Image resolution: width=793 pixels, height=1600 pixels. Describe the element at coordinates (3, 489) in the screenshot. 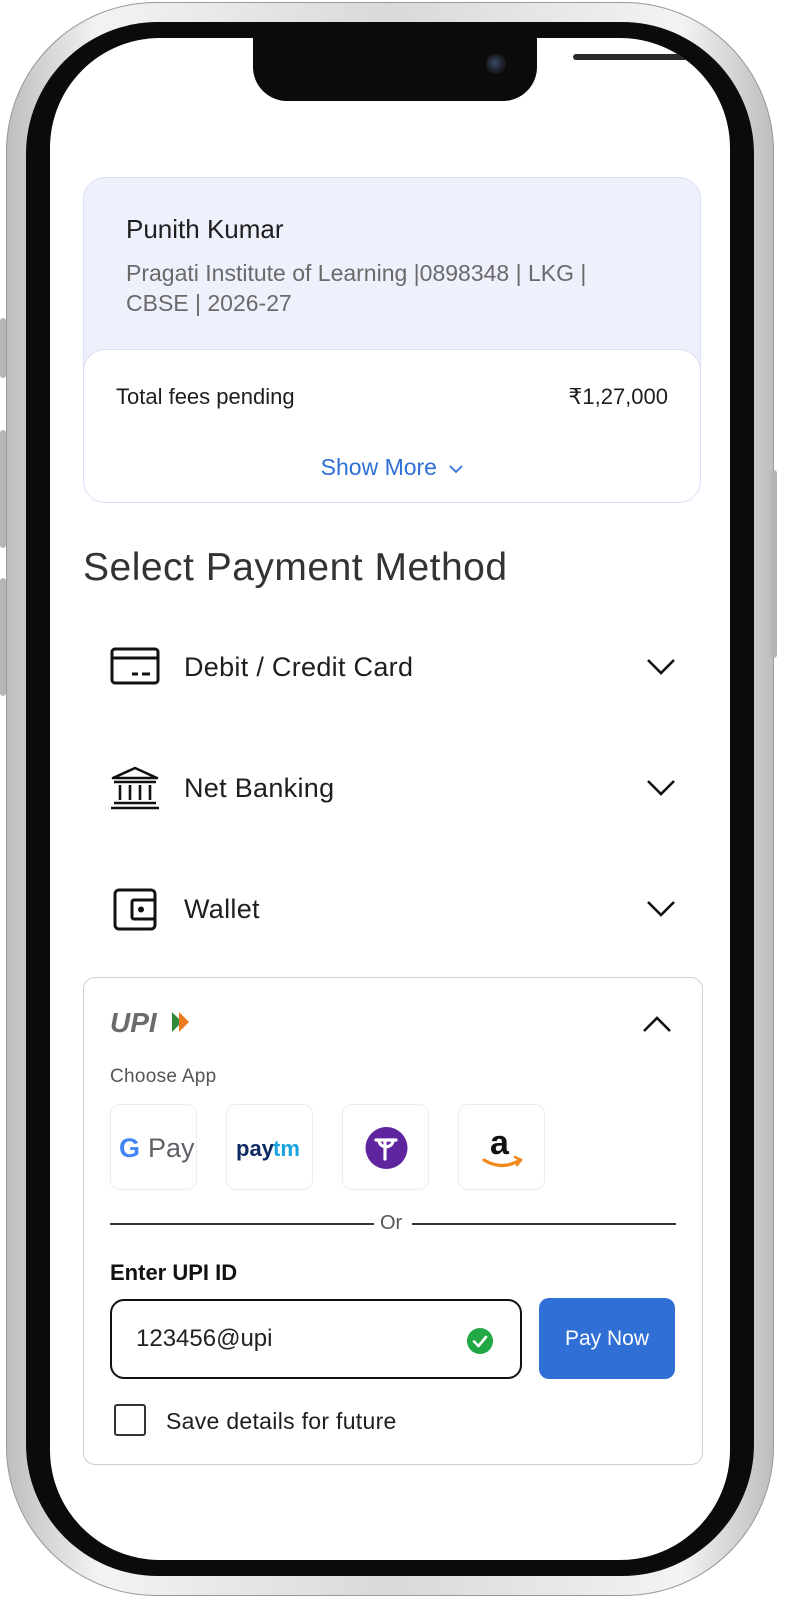

I see `volume-up-button` at that location.